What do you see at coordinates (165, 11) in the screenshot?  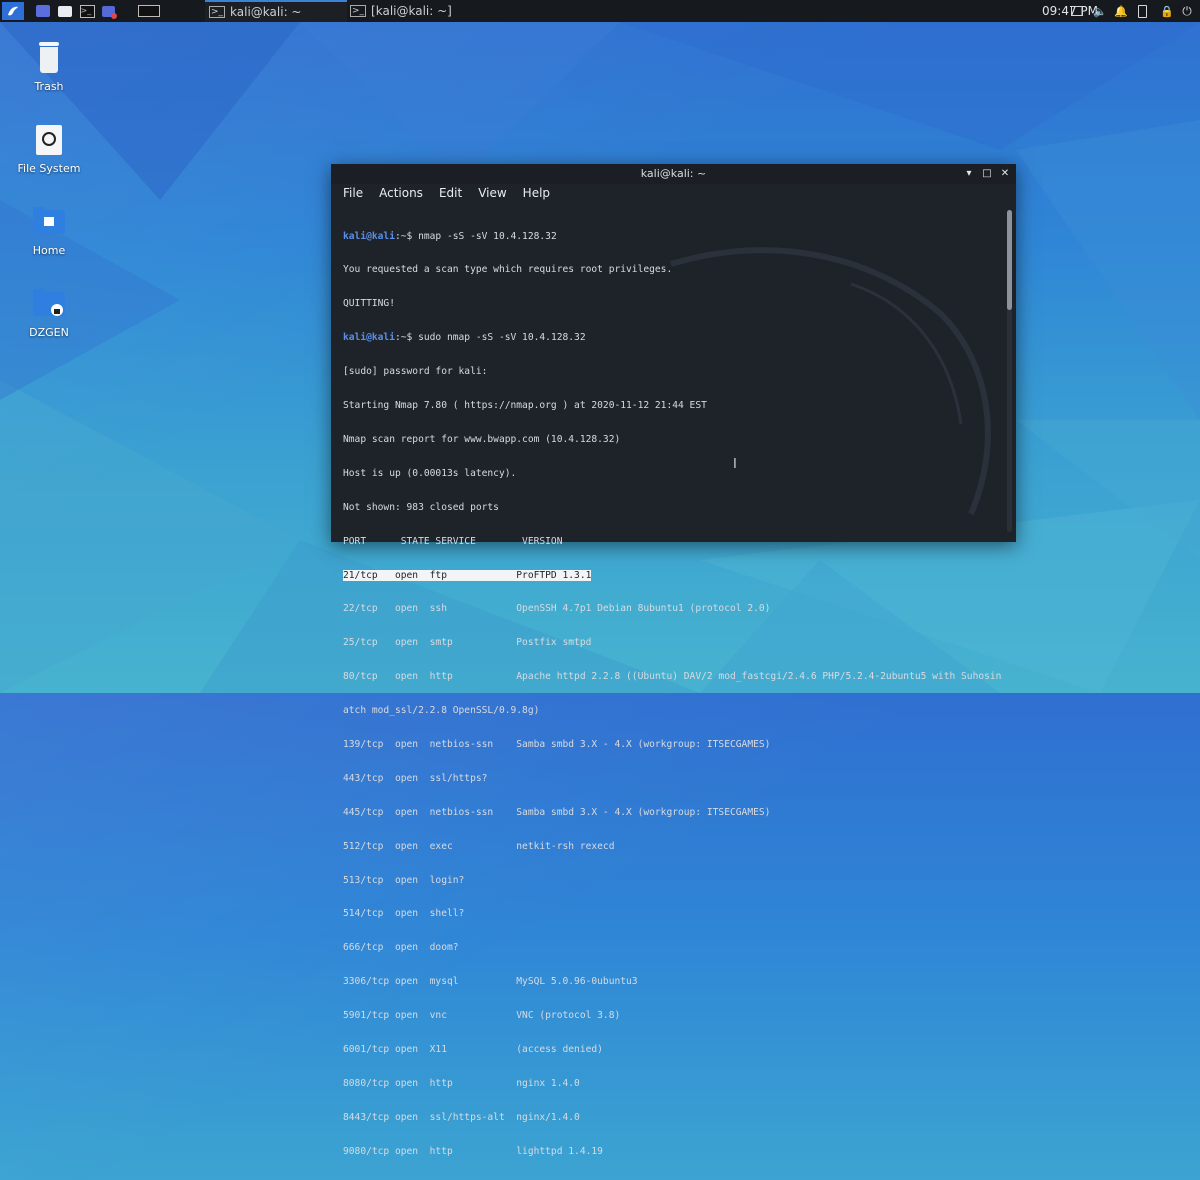 I see `taskbar-desktop-preview` at bounding box center [165, 11].